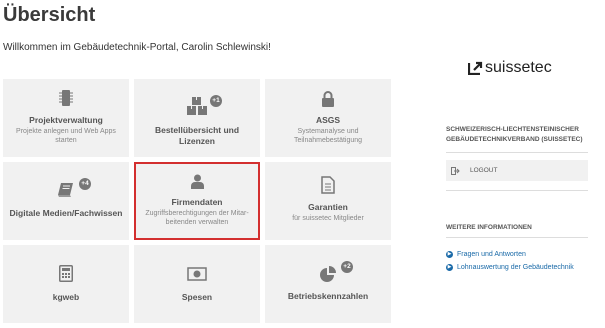  I want to click on money-icon, so click(197, 274).